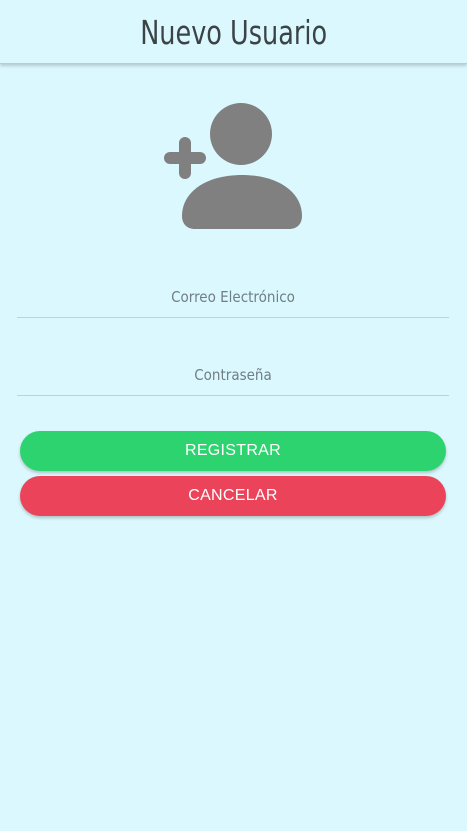 The width and height of the screenshot is (467, 831). What do you see at coordinates (233, 451) in the screenshot?
I see `register-button: REGISTRAR` at bounding box center [233, 451].